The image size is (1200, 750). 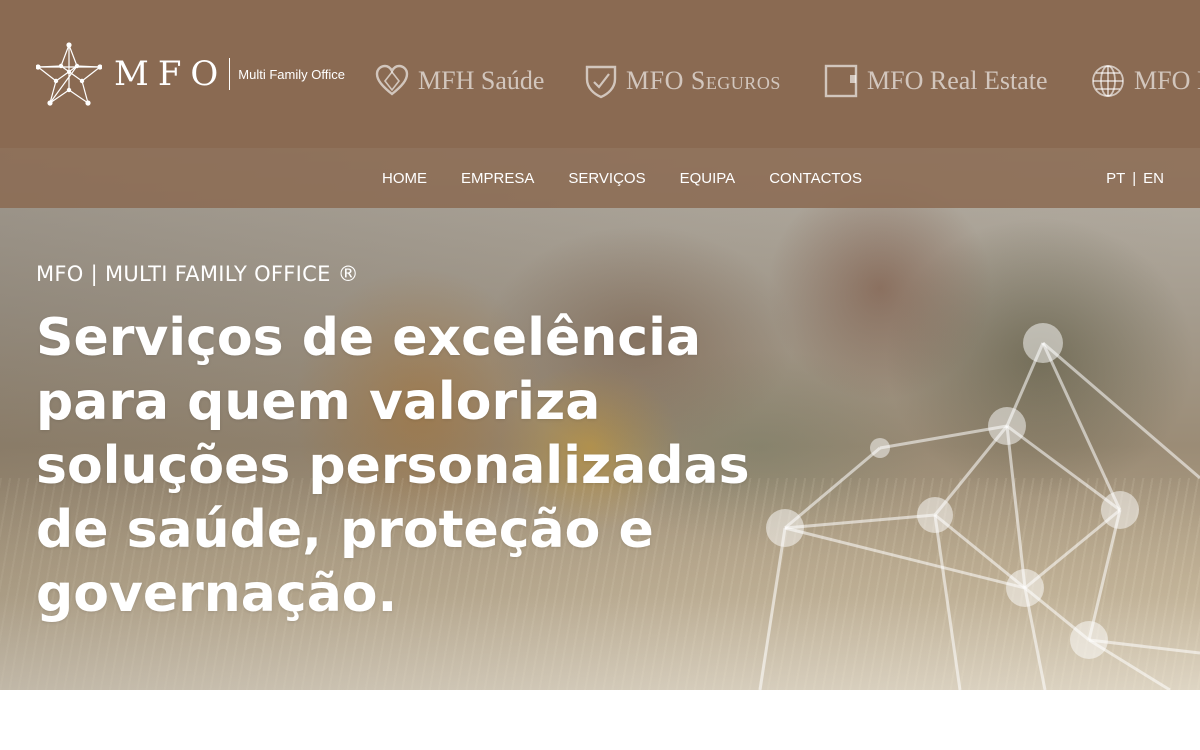 I want to click on brand-name: MFO I, so click(x=1167, y=80).